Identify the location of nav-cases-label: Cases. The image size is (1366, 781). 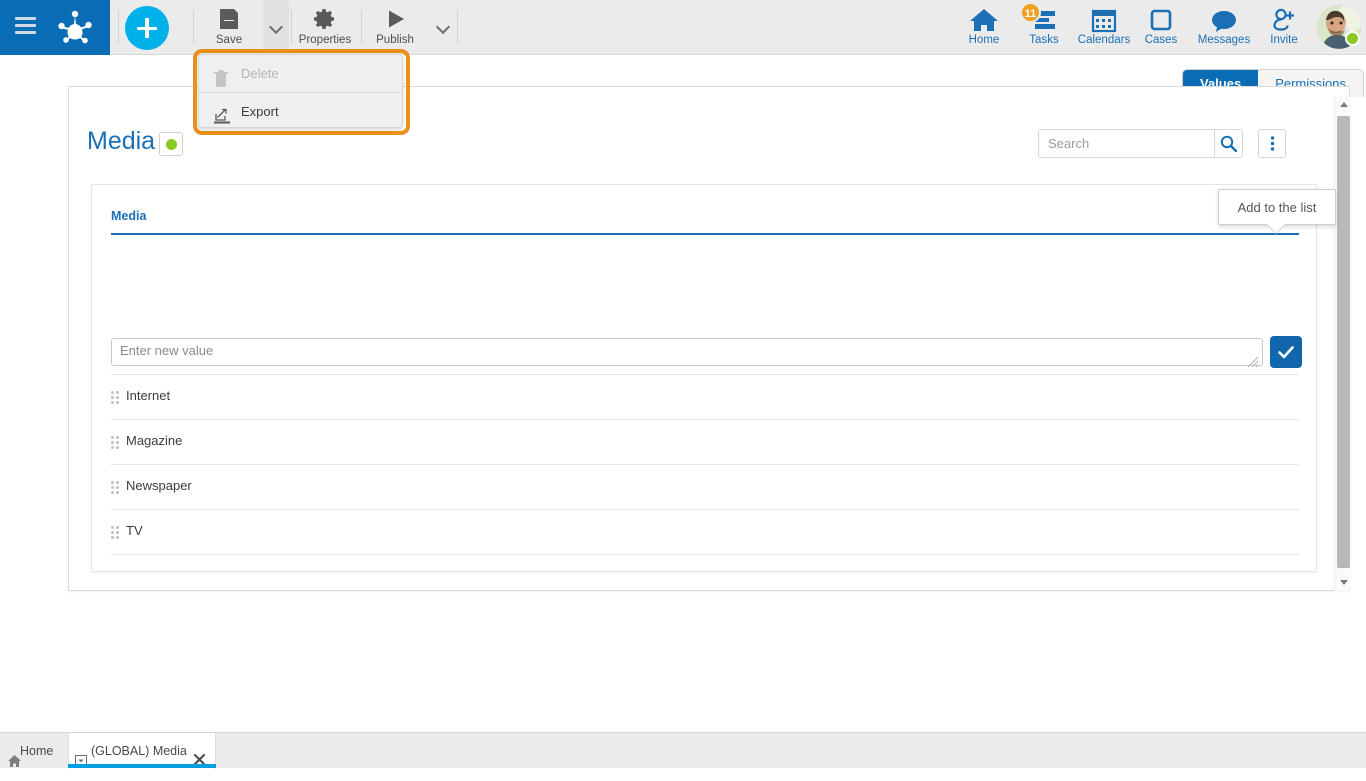
(1161, 40).